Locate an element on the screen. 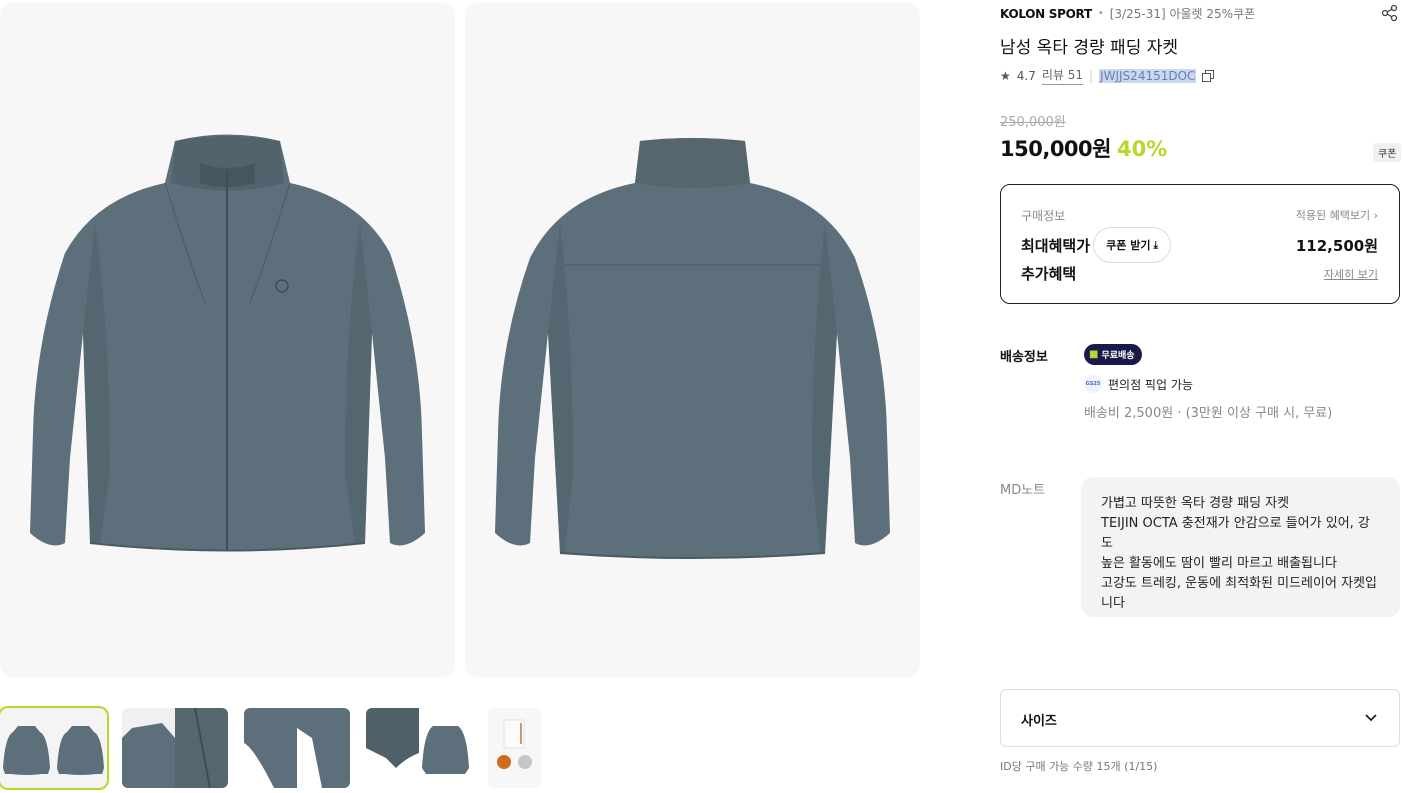 The width and height of the screenshot is (1402, 793). product-title: 남성 옥타 경량 패딩 자켓 is located at coordinates (1089, 48).